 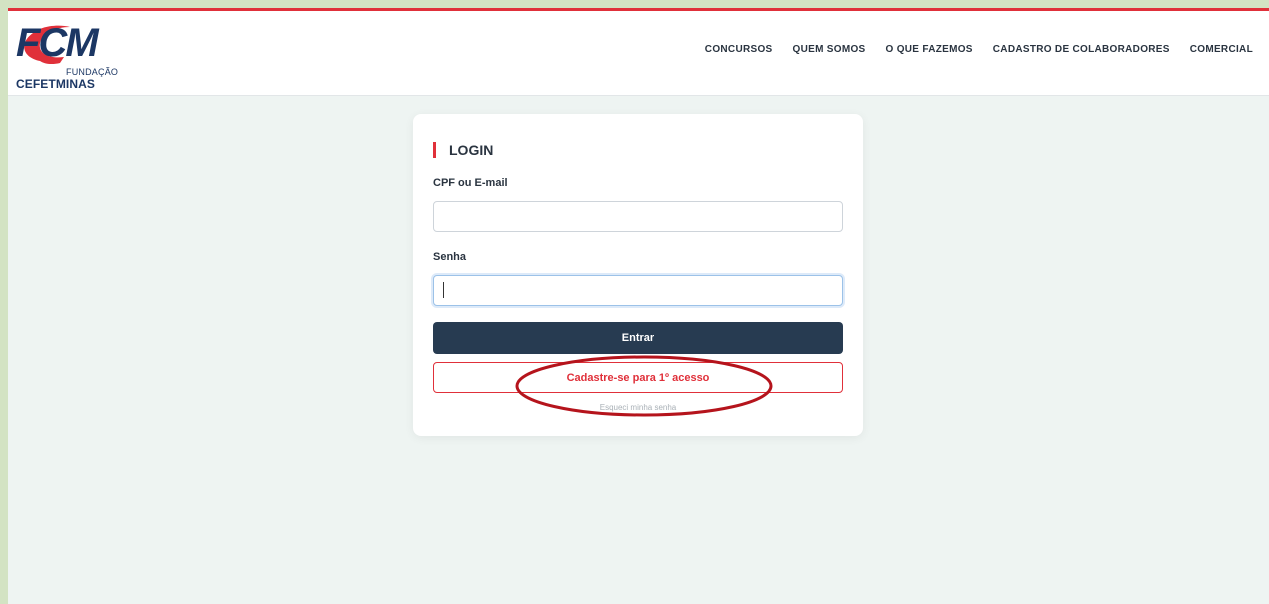 I want to click on nav-item-o-que-fazemos: O QUE FAZEMOS, so click(x=929, y=49).